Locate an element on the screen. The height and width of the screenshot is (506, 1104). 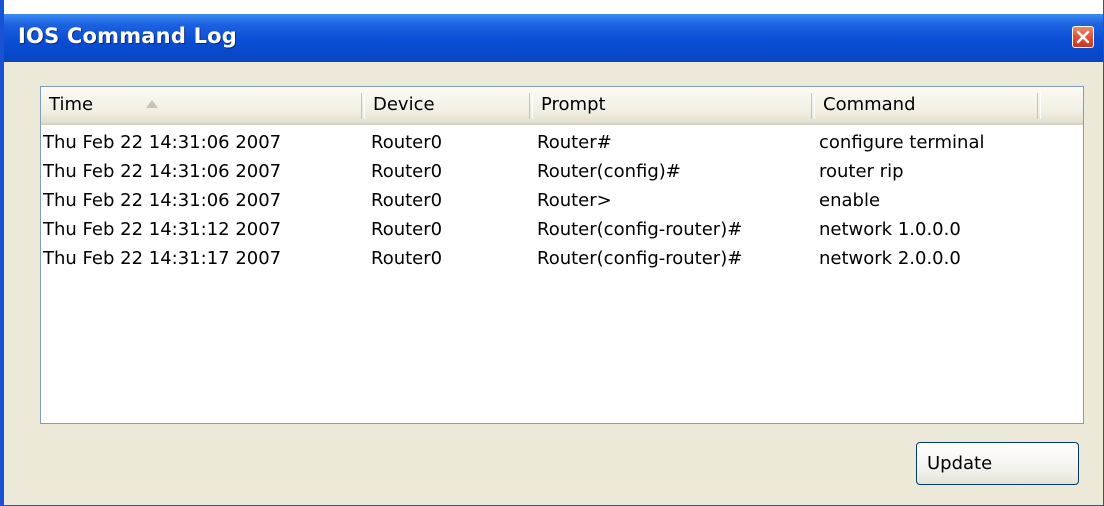
table-header: Time Device Prompt Command is located at coordinates (562, 106).